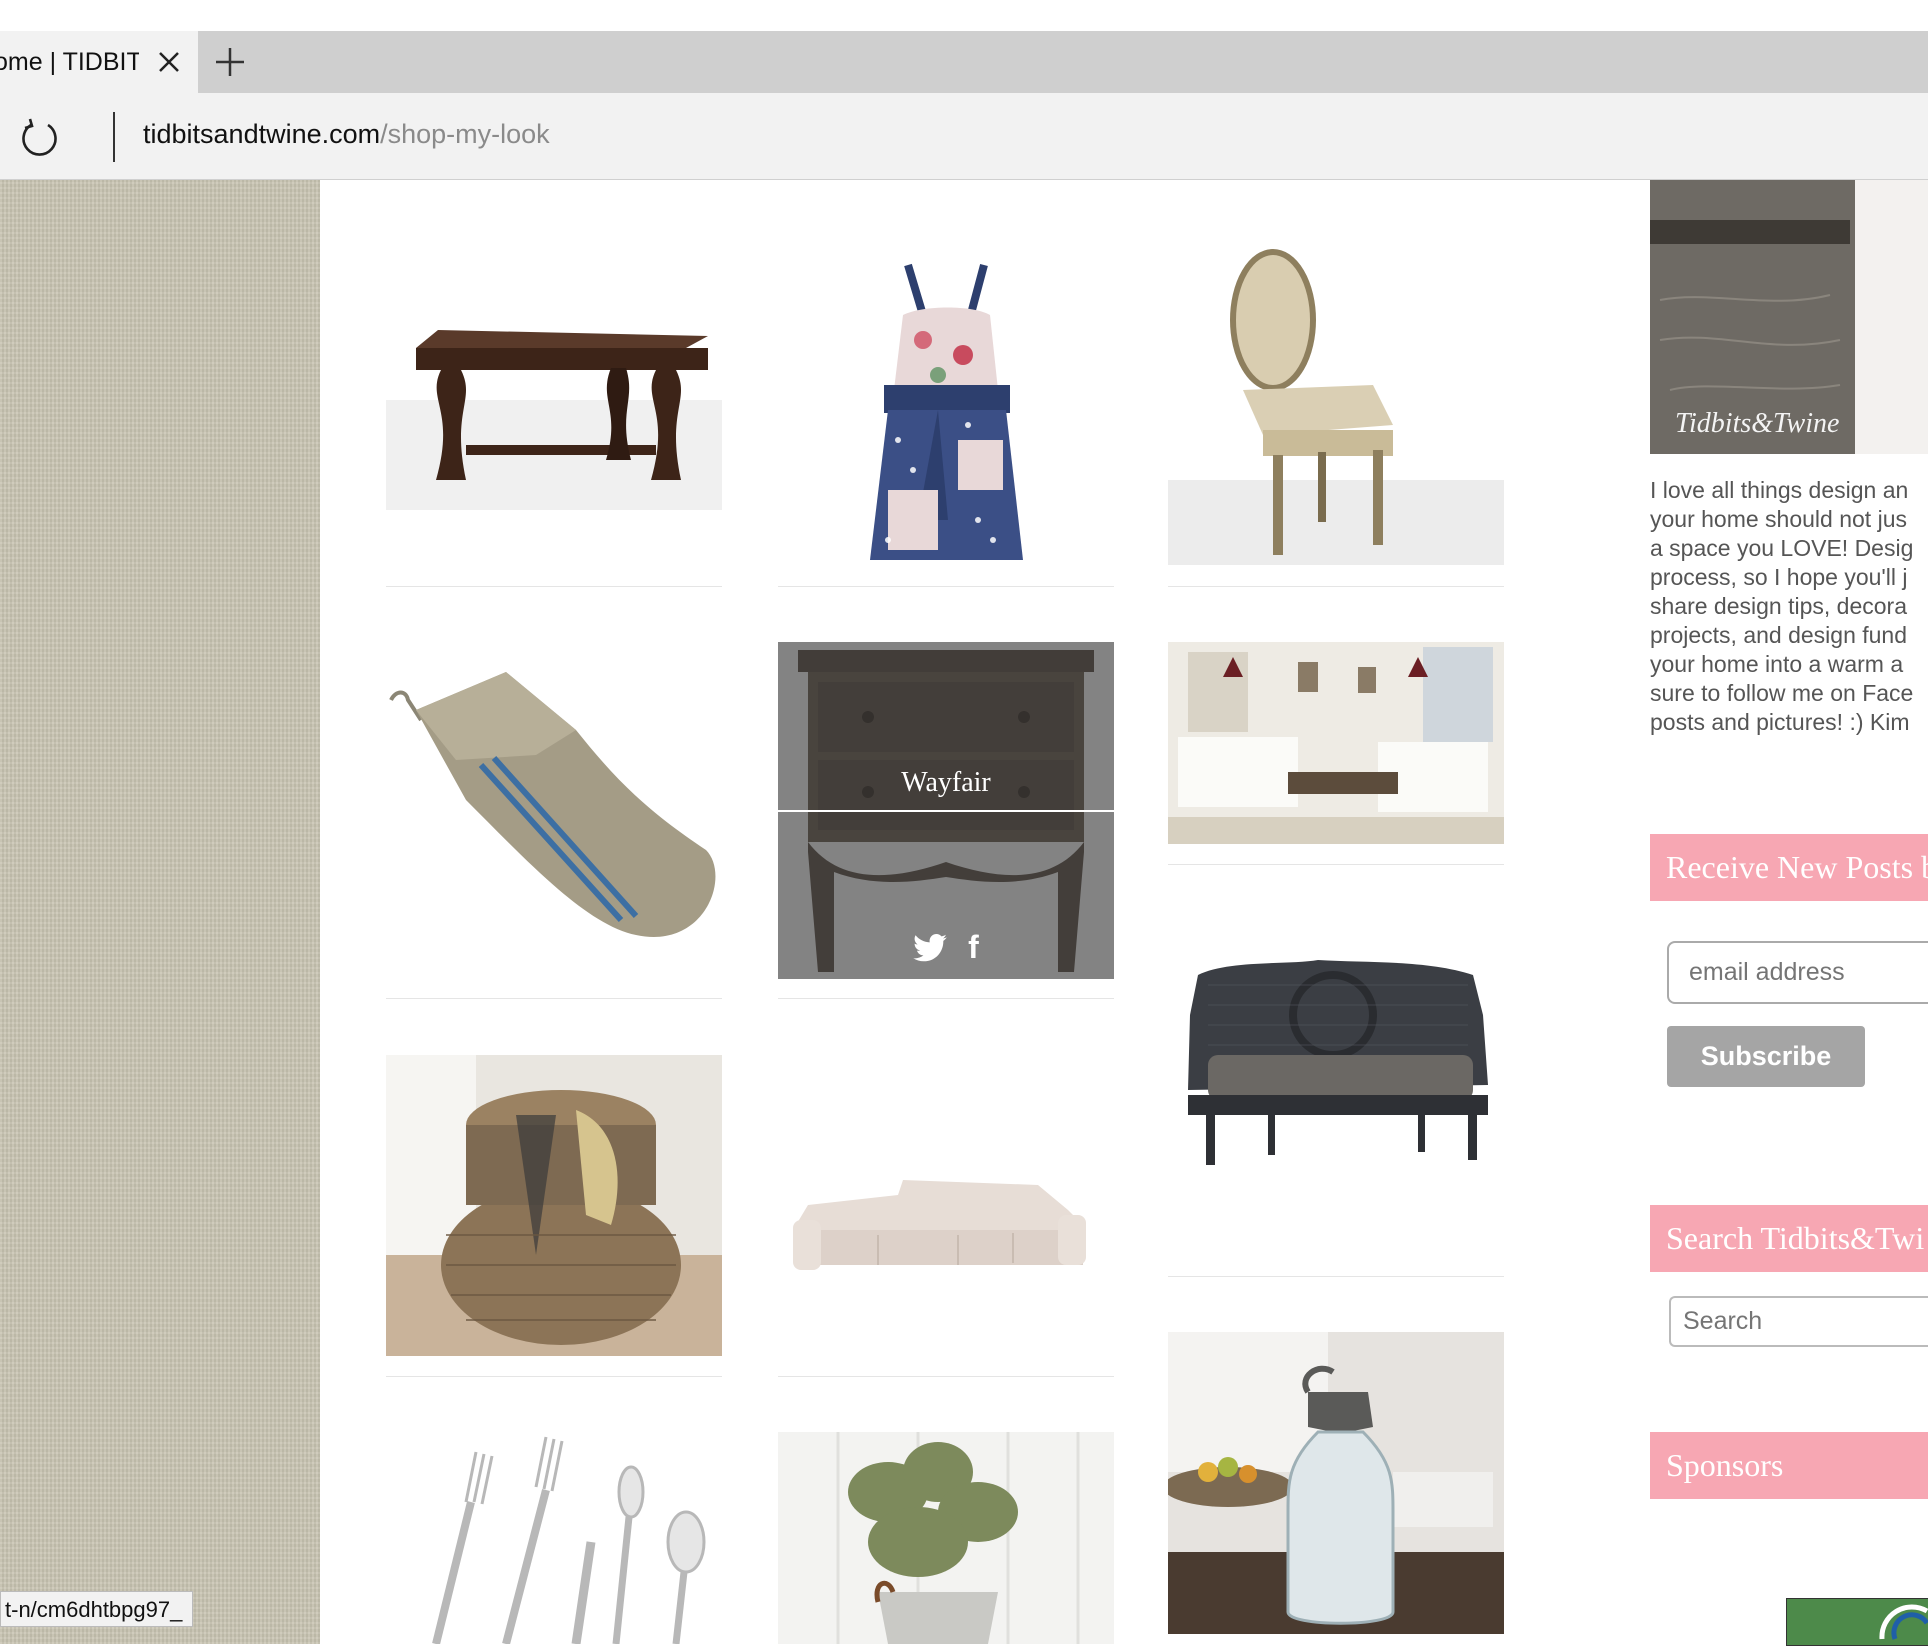  Describe the element at coordinates (930, 947) in the screenshot. I see `twitter-icon` at that location.